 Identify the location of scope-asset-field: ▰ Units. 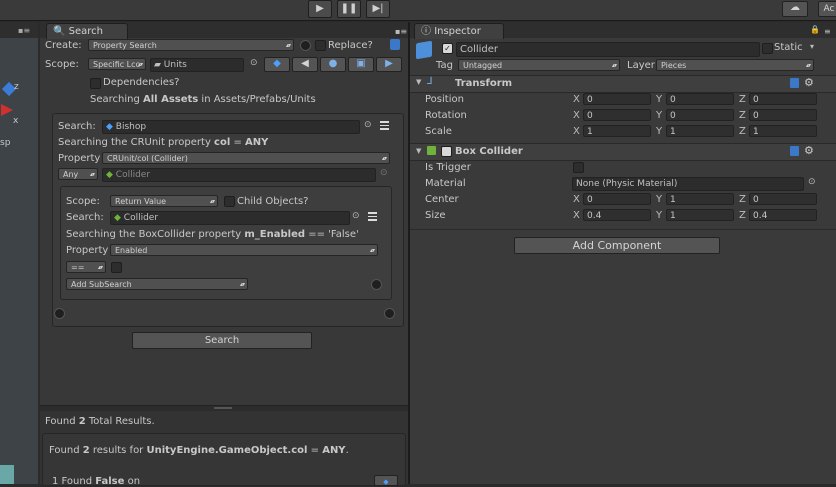
(197, 65).